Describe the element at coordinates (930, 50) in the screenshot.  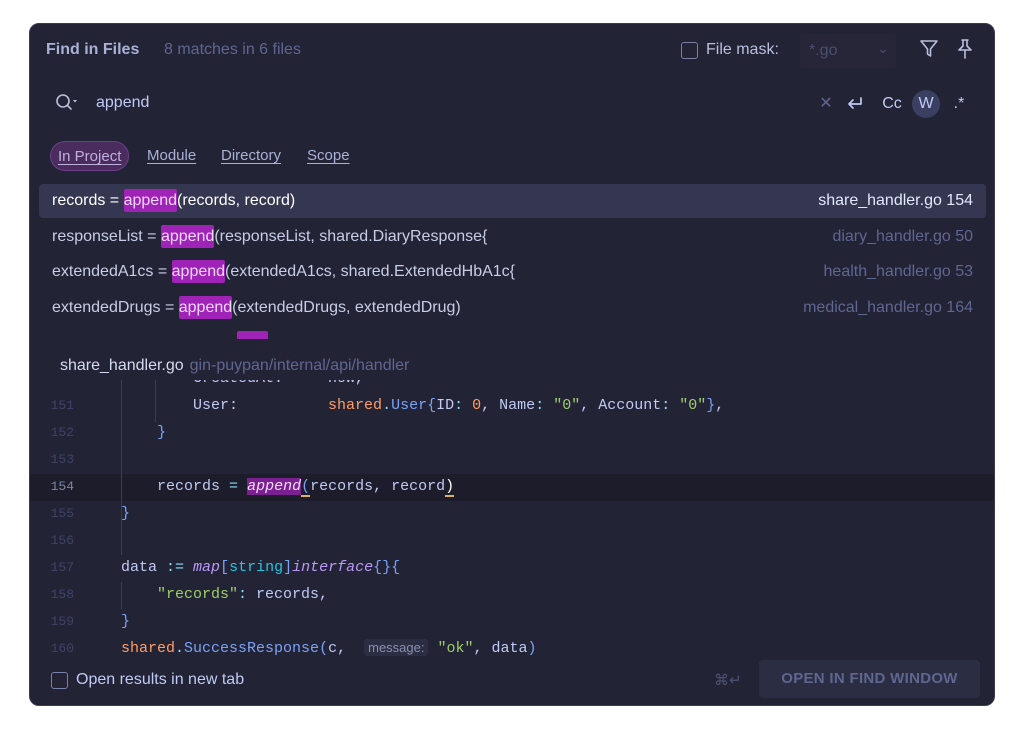
I see `filter-icon` at that location.